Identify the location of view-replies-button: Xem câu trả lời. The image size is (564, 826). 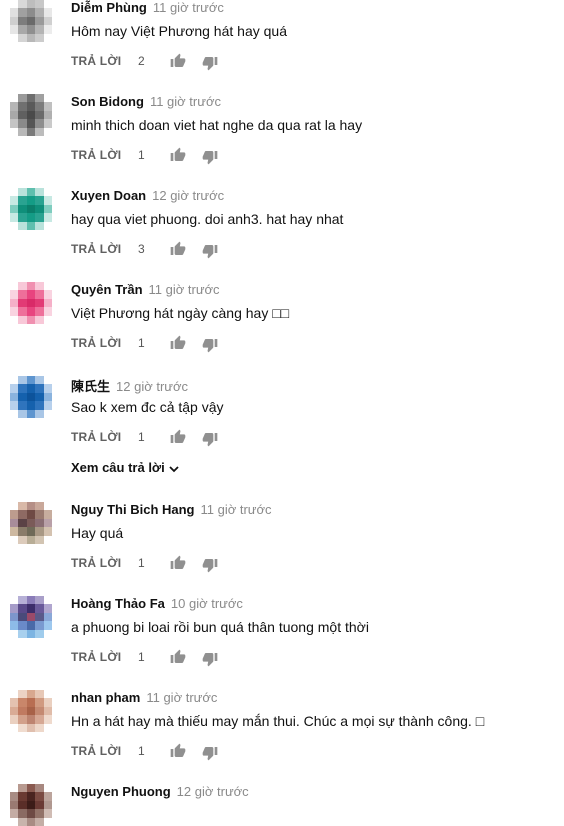
(125, 467).